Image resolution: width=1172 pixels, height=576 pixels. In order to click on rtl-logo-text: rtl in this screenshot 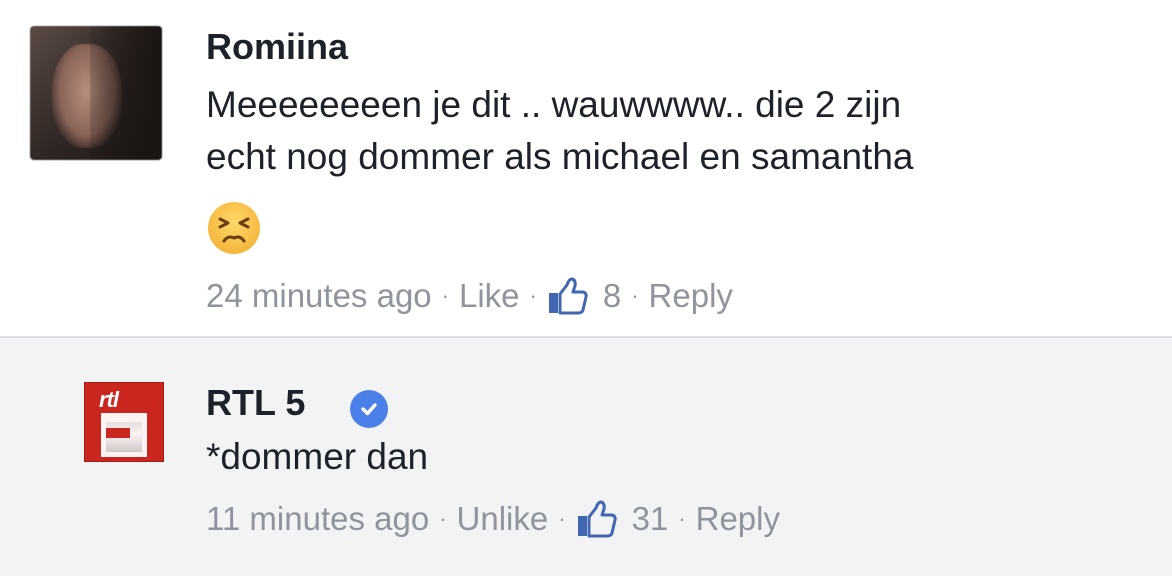, I will do `click(109, 399)`.